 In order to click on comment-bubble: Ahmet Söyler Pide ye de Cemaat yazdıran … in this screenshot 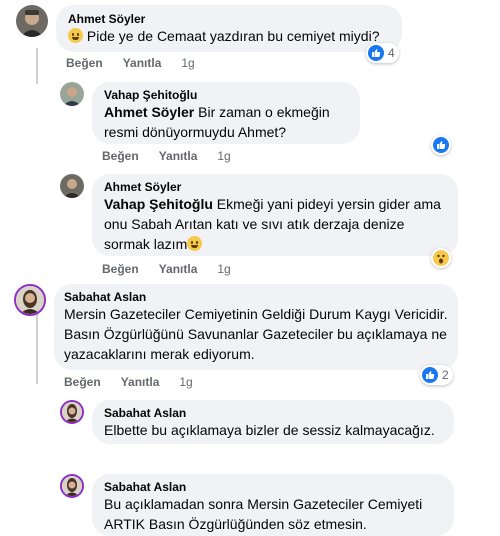, I will do `click(229, 28)`.